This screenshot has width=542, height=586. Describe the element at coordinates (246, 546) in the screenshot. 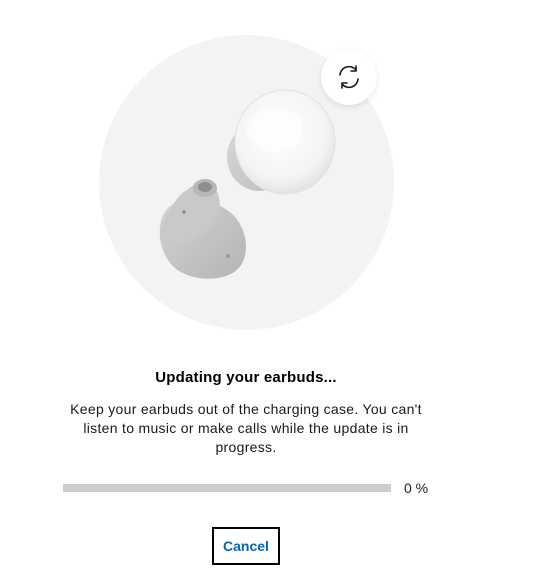

I see `cancel-button: Cancel` at that location.